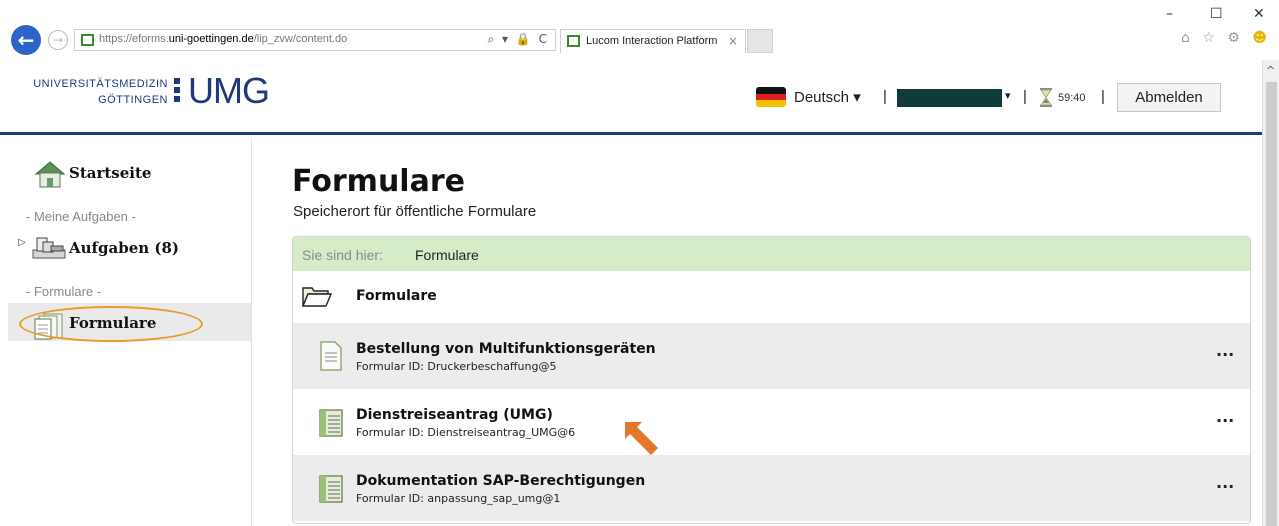 This screenshot has width=1279, height=526. What do you see at coordinates (111, 324) in the screenshot?
I see `highlight-ring` at bounding box center [111, 324].